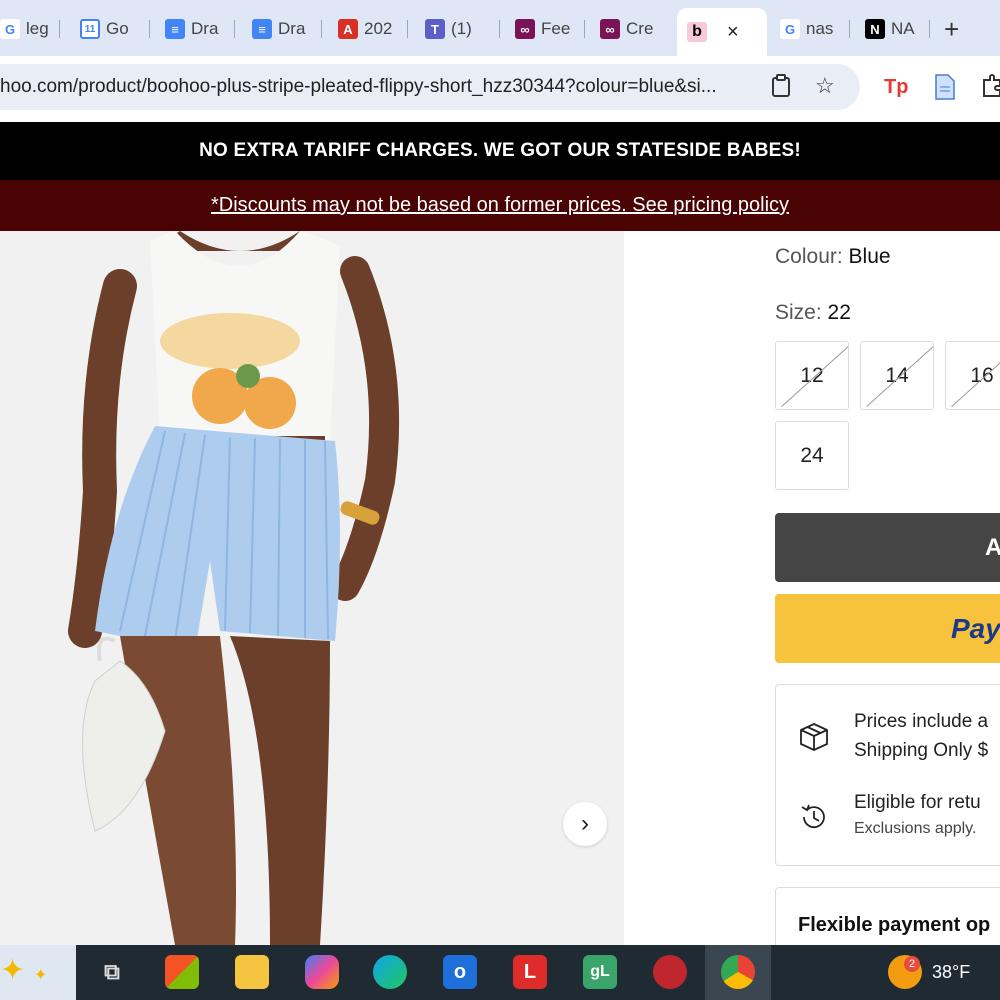  I want to click on bookmark-star-icon: ☆, so click(825, 86).